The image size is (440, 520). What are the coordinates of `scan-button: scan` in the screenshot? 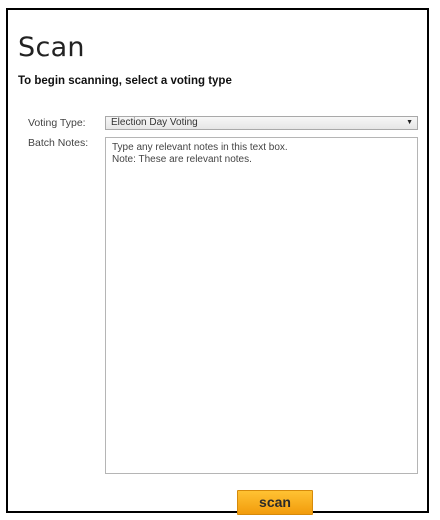 It's located at (275, 502).